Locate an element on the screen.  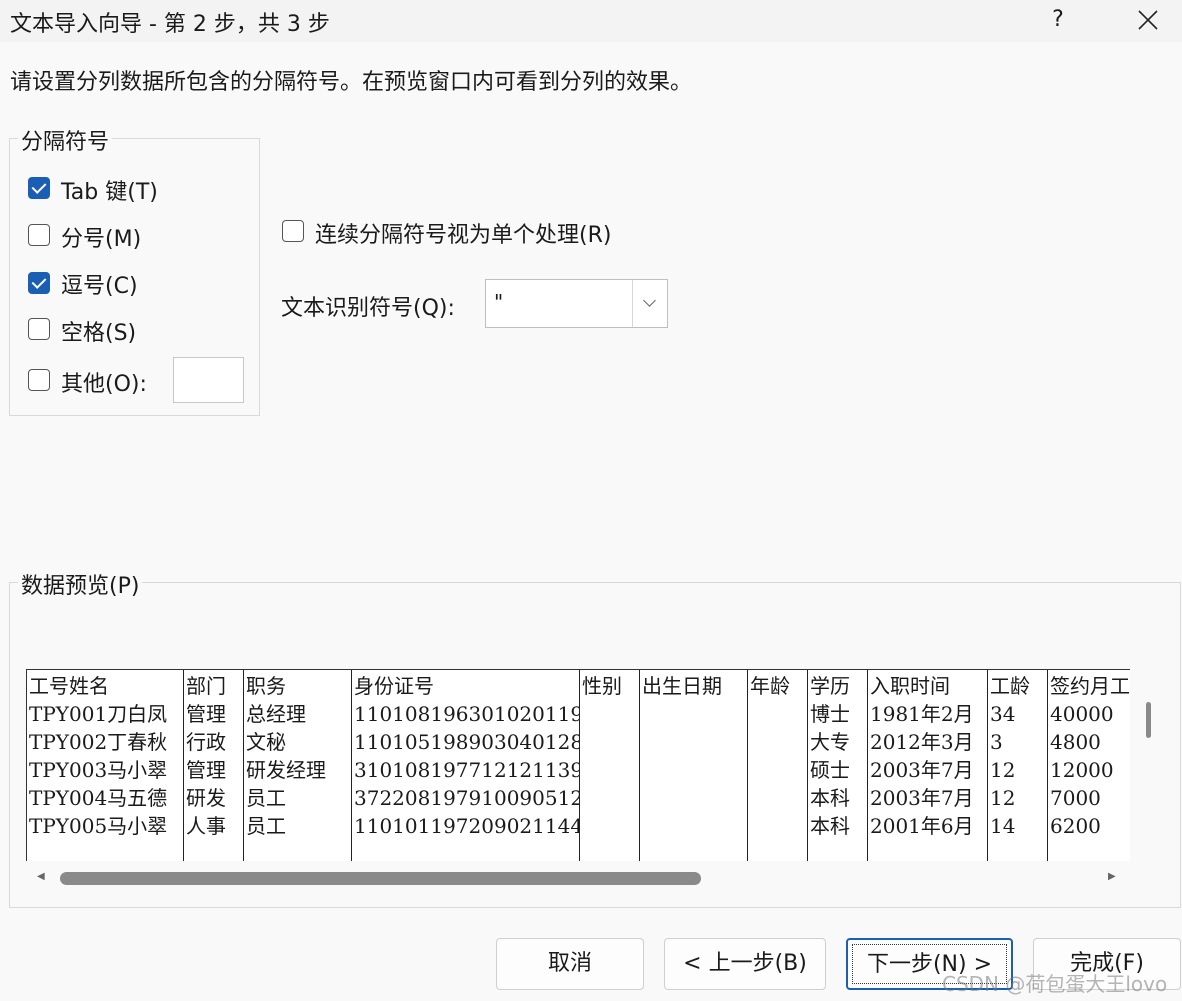
vertical-scrollbar-thumb is located at coordinates (1148, 720).